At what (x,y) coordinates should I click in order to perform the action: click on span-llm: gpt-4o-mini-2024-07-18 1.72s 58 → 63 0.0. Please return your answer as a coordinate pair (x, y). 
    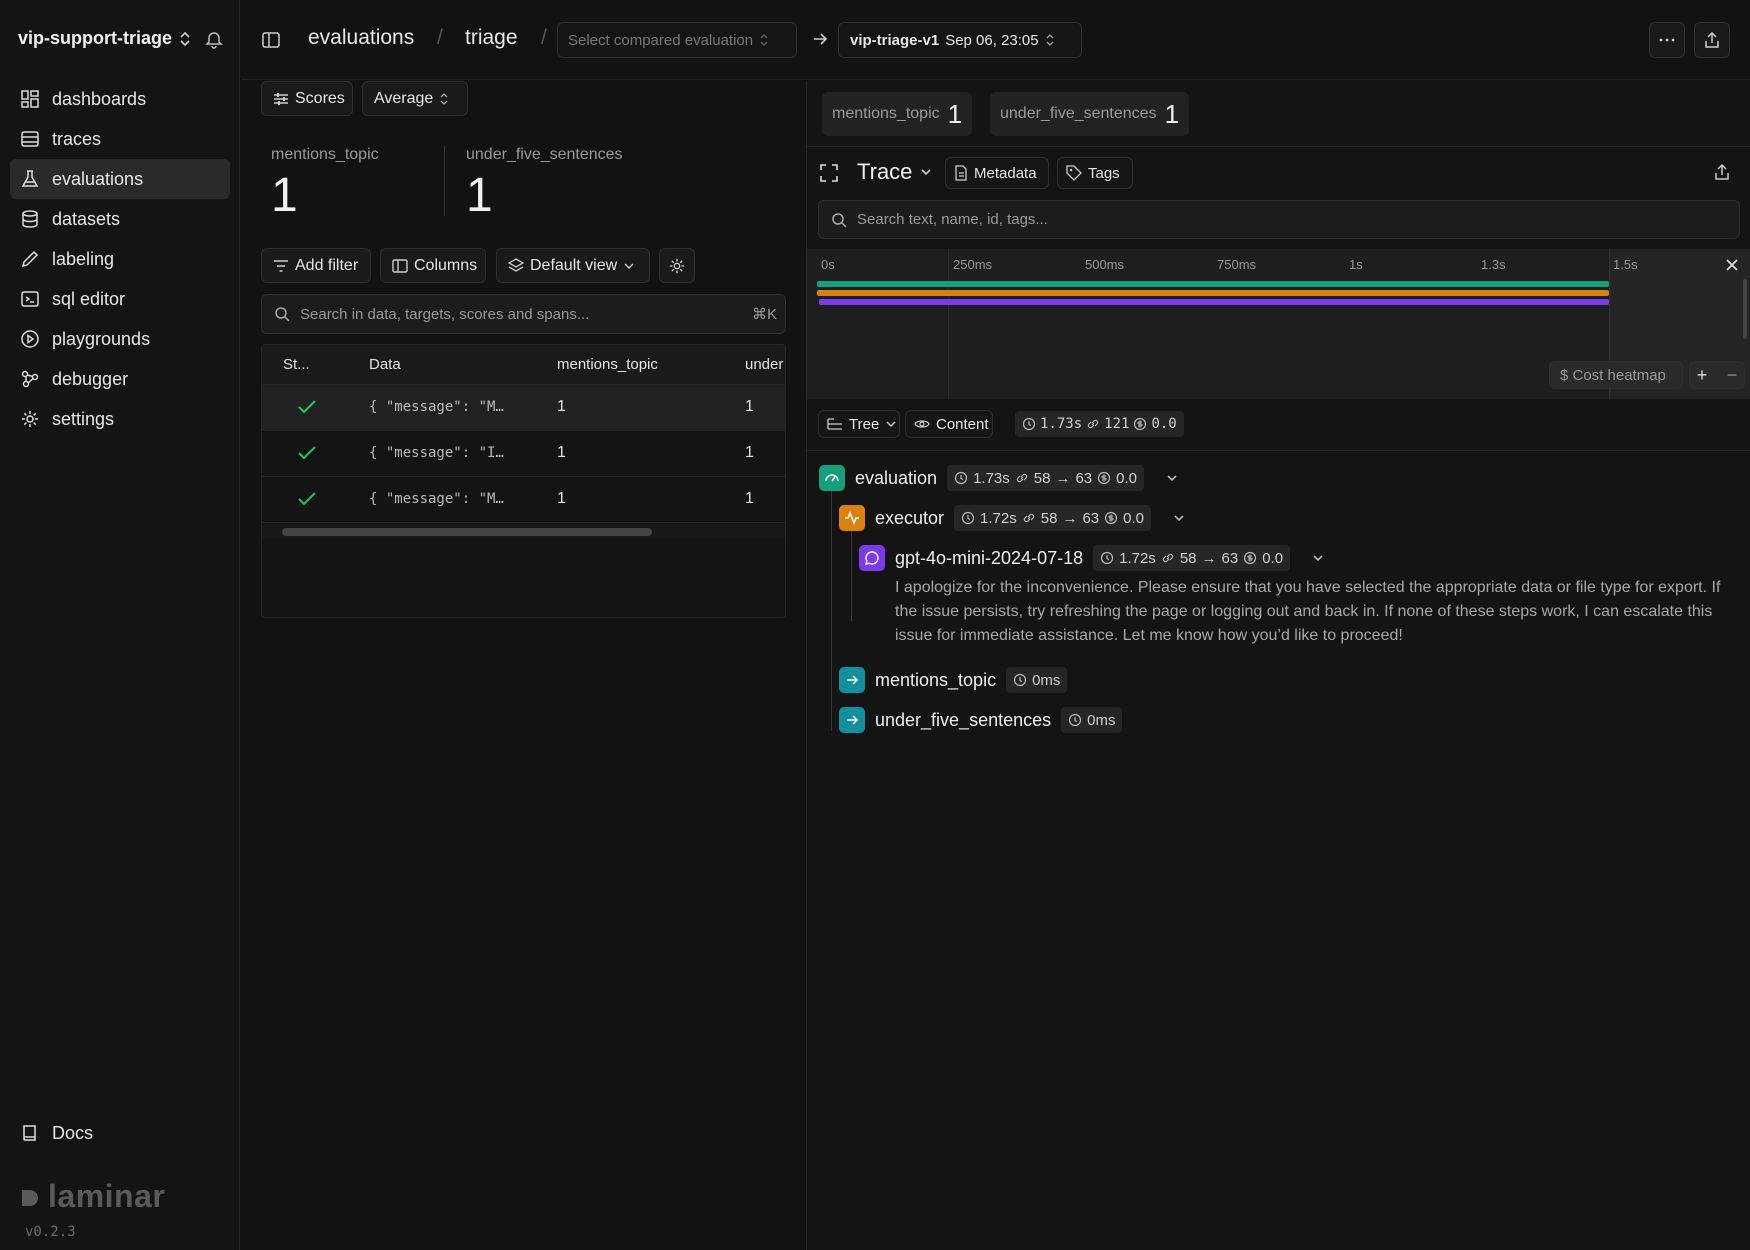
    Looking at the image, I should click on (1091, 558).